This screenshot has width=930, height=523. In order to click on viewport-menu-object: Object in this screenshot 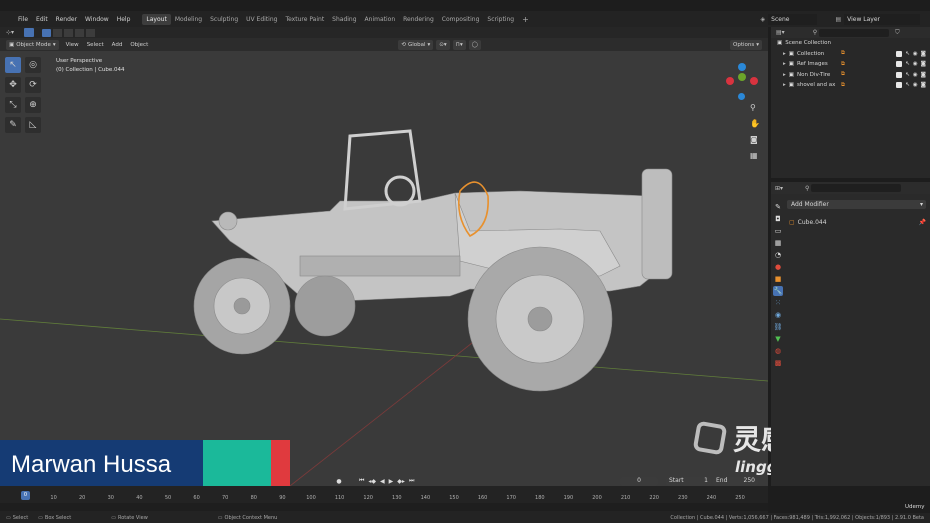, I will do `click(139, 45)`.